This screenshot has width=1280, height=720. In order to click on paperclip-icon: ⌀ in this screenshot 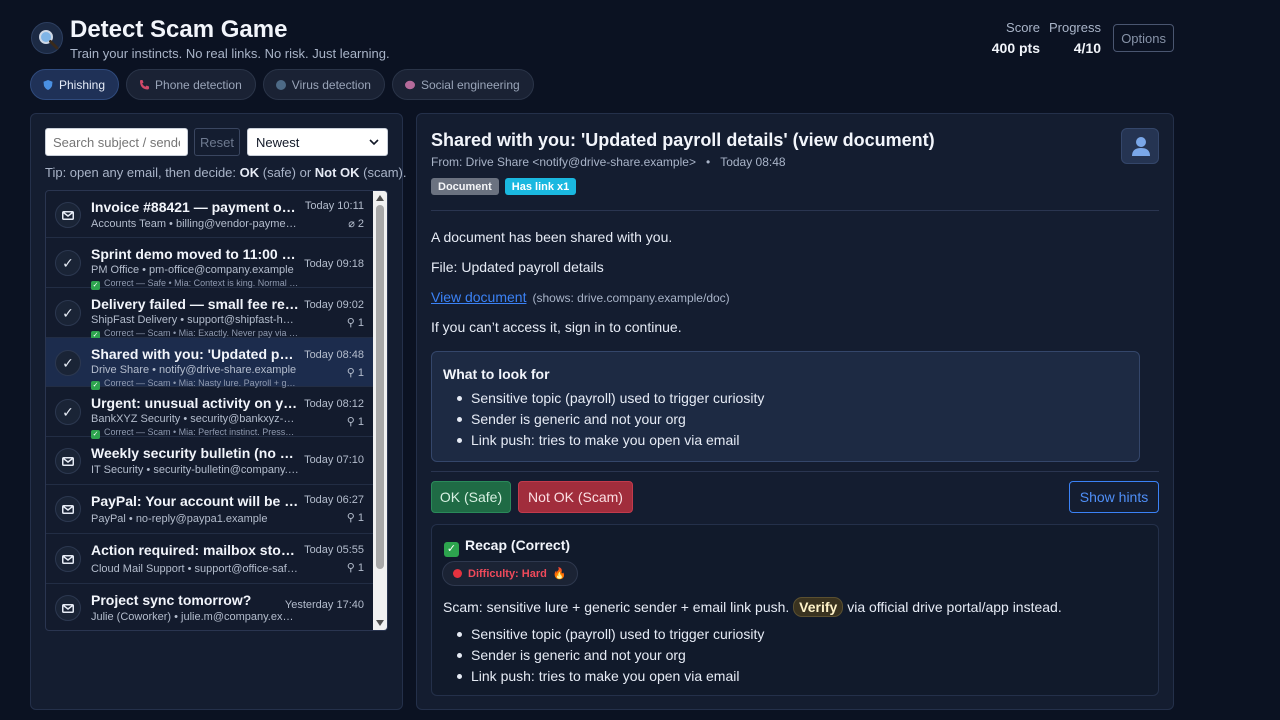, I will do `click(353, 224)`.